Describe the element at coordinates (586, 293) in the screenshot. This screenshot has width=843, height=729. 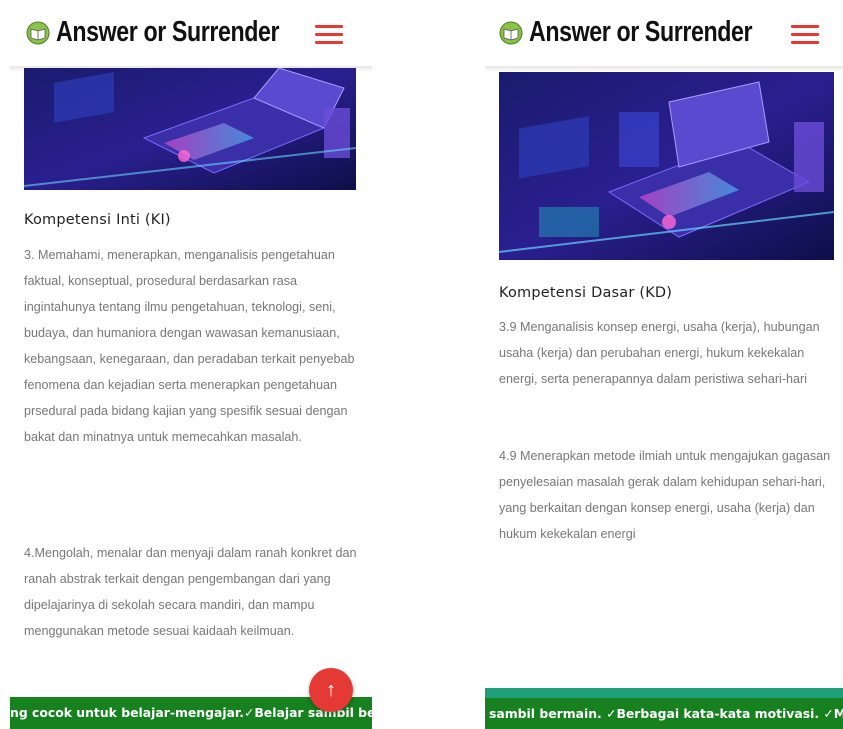
I see `section-title-kd: Kompetensi Dasar (KD)` at that location.